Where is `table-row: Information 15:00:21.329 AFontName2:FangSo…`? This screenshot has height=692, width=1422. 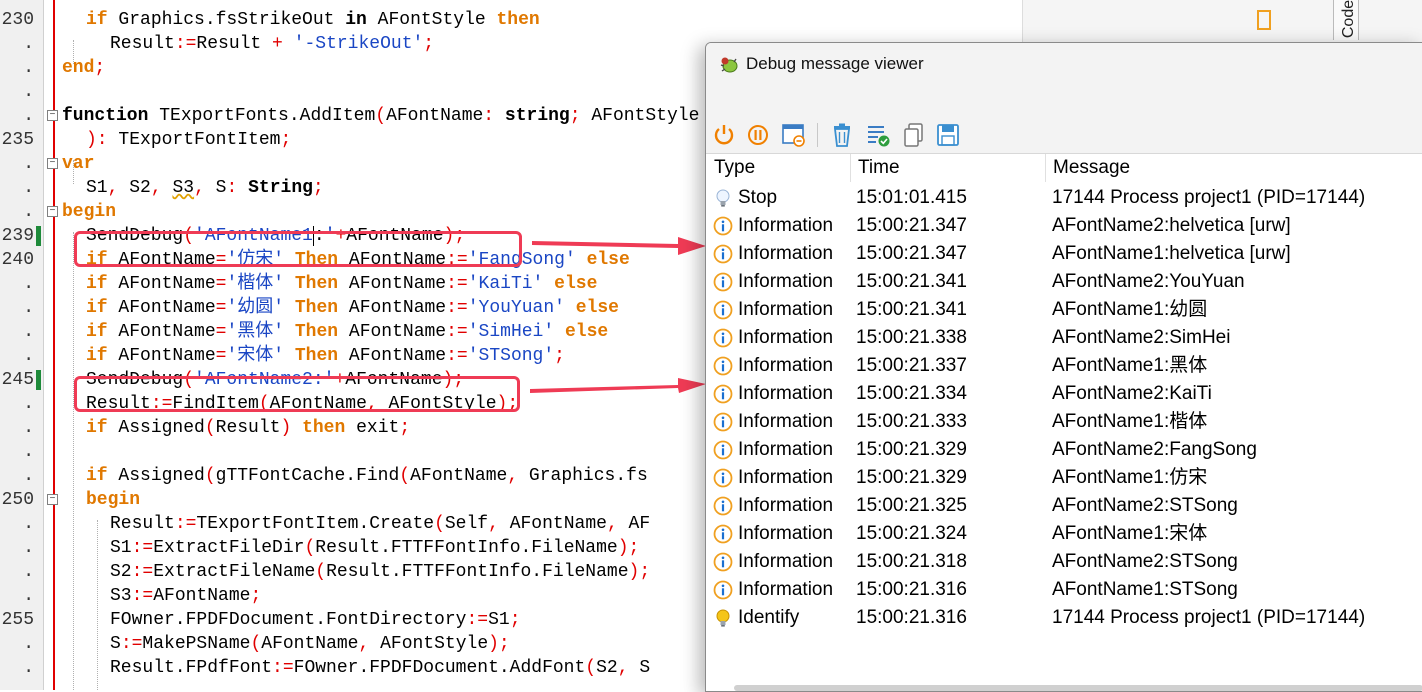
table-row: Information 15:00:21.329 AFontName2:FangSo… is located at coordinates (1064, 450).